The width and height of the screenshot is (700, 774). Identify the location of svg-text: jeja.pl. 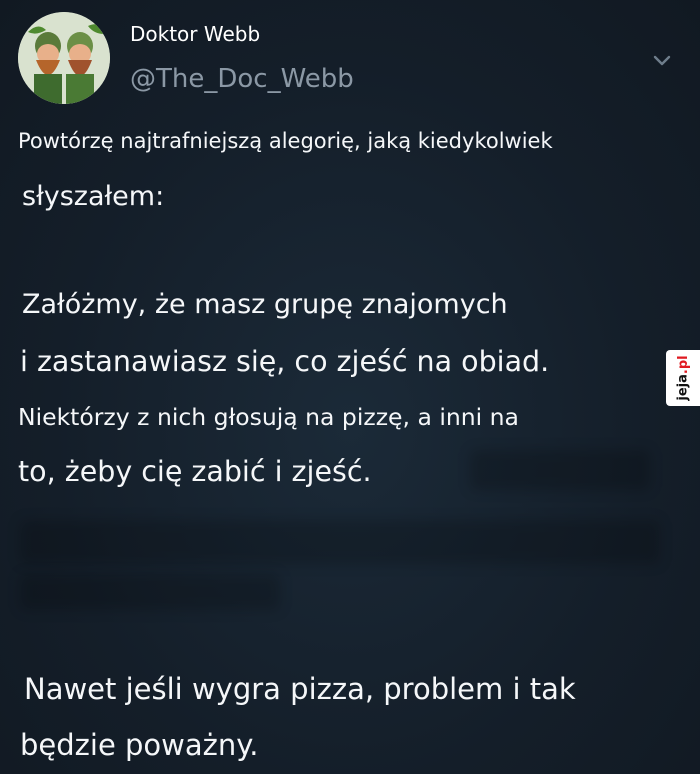
(683, 378).